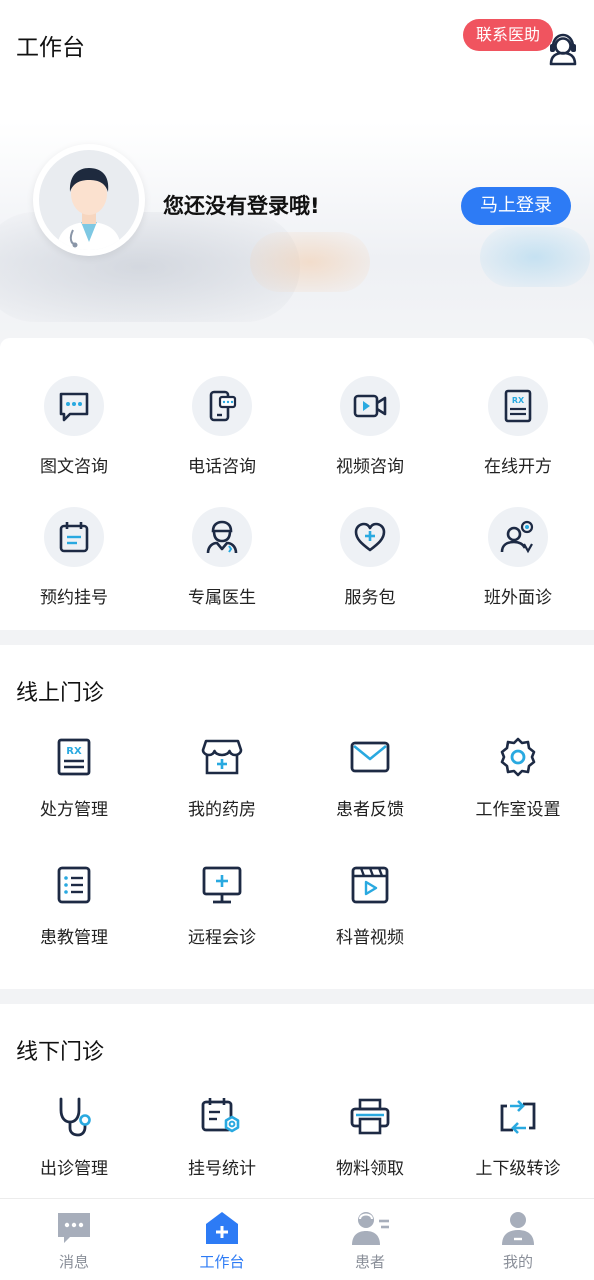 Image resolution: width=594 pixels, height=1280 pixels. I want to click on mail-icon, so click(370, 757).